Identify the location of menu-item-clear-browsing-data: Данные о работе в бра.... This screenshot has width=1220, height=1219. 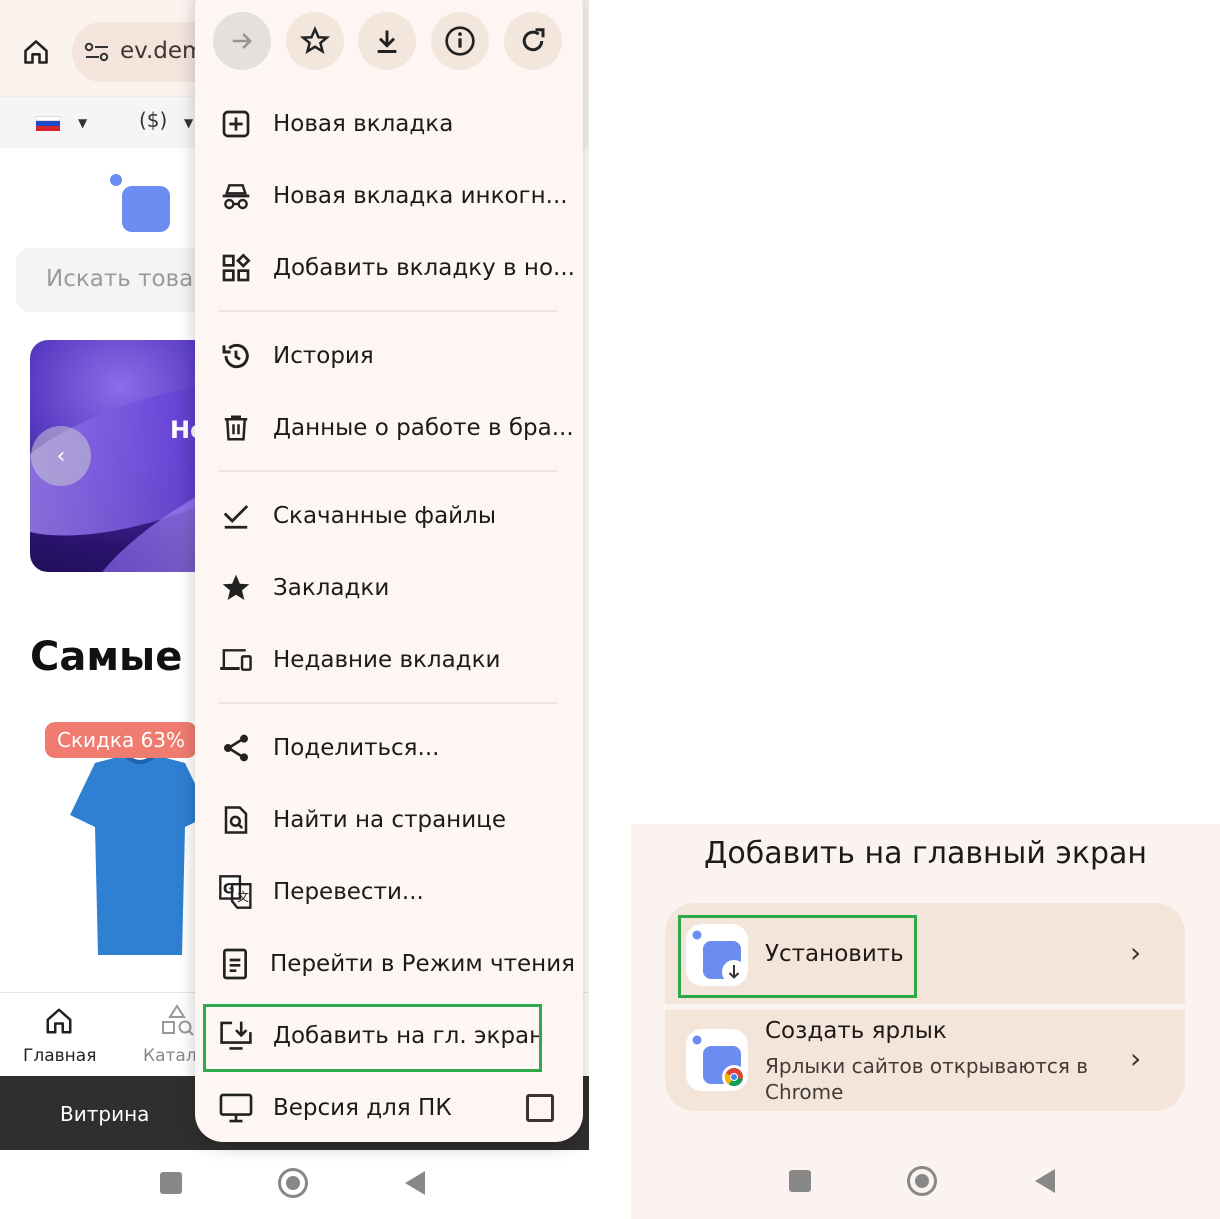
(390, 428).